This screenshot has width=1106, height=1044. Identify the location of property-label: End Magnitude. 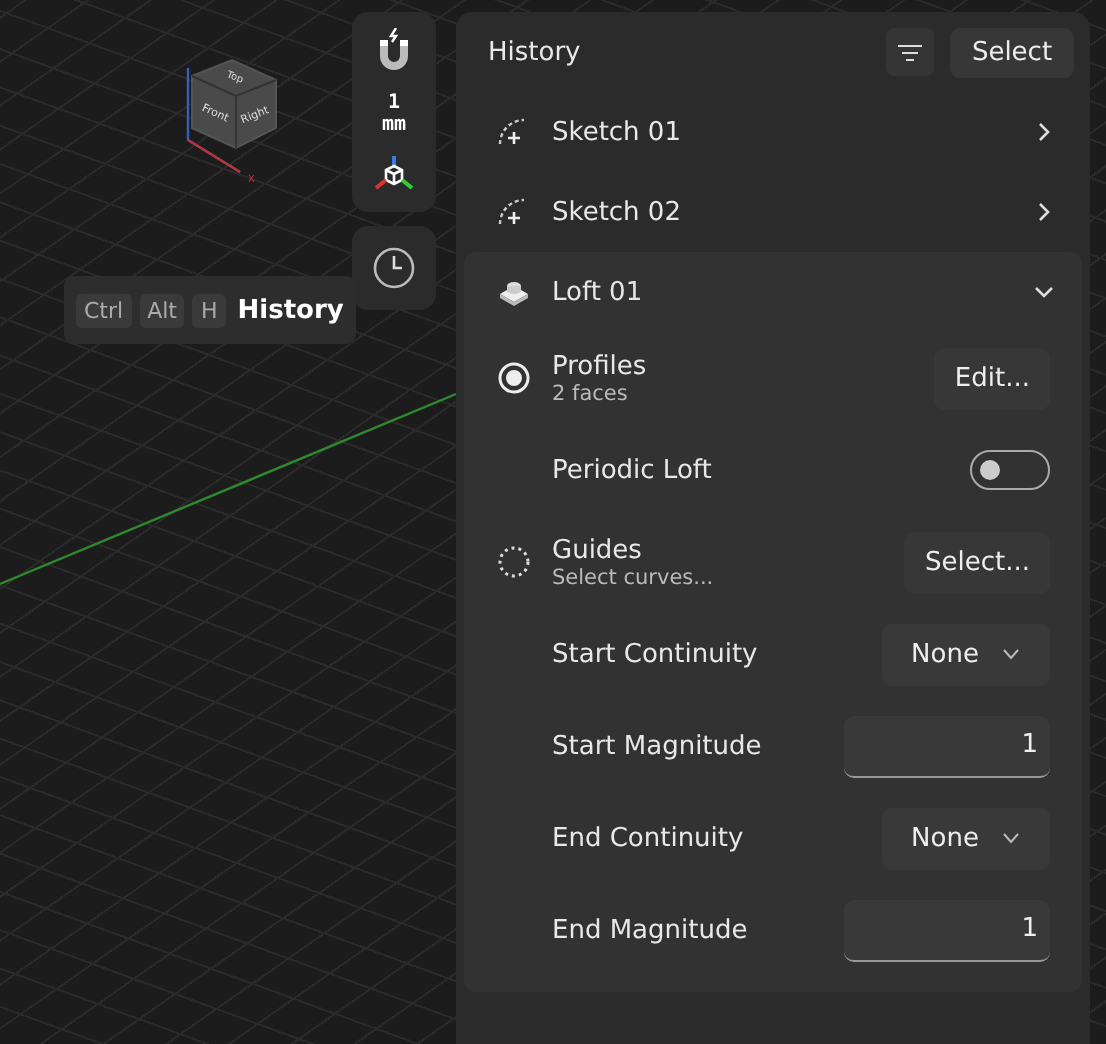
(651, 930).